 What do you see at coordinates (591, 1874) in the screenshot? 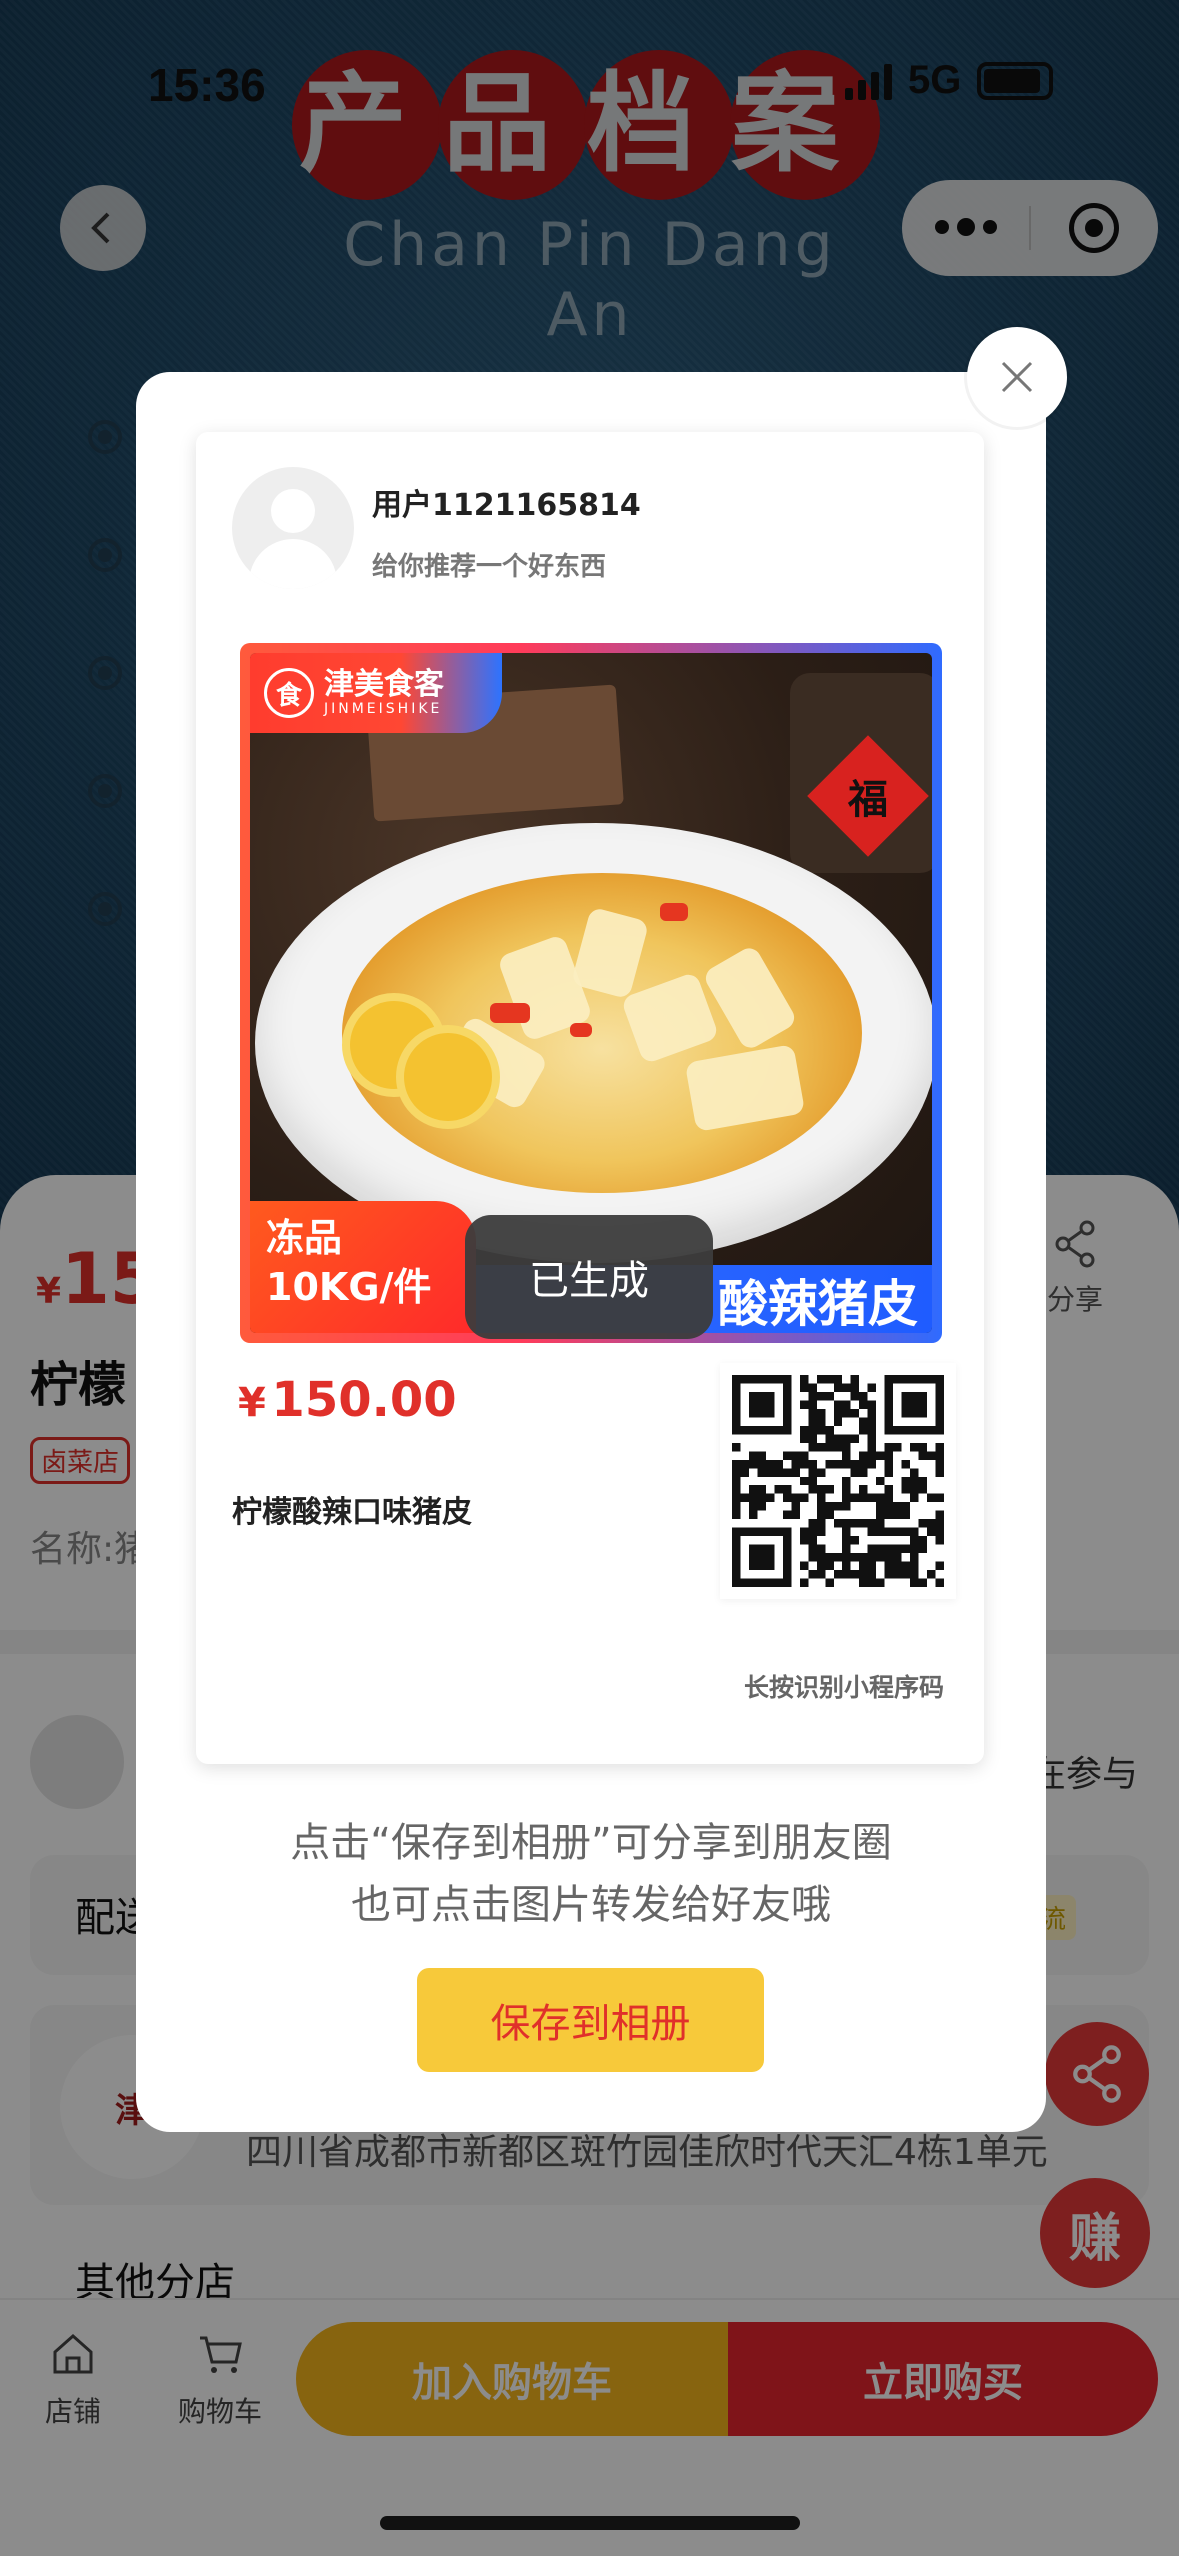
I see `modal-tip: 点击“保存到相册”可分享到朋友圈 也可点击图片转发给好友哦` at bounding box center [591, 1874].